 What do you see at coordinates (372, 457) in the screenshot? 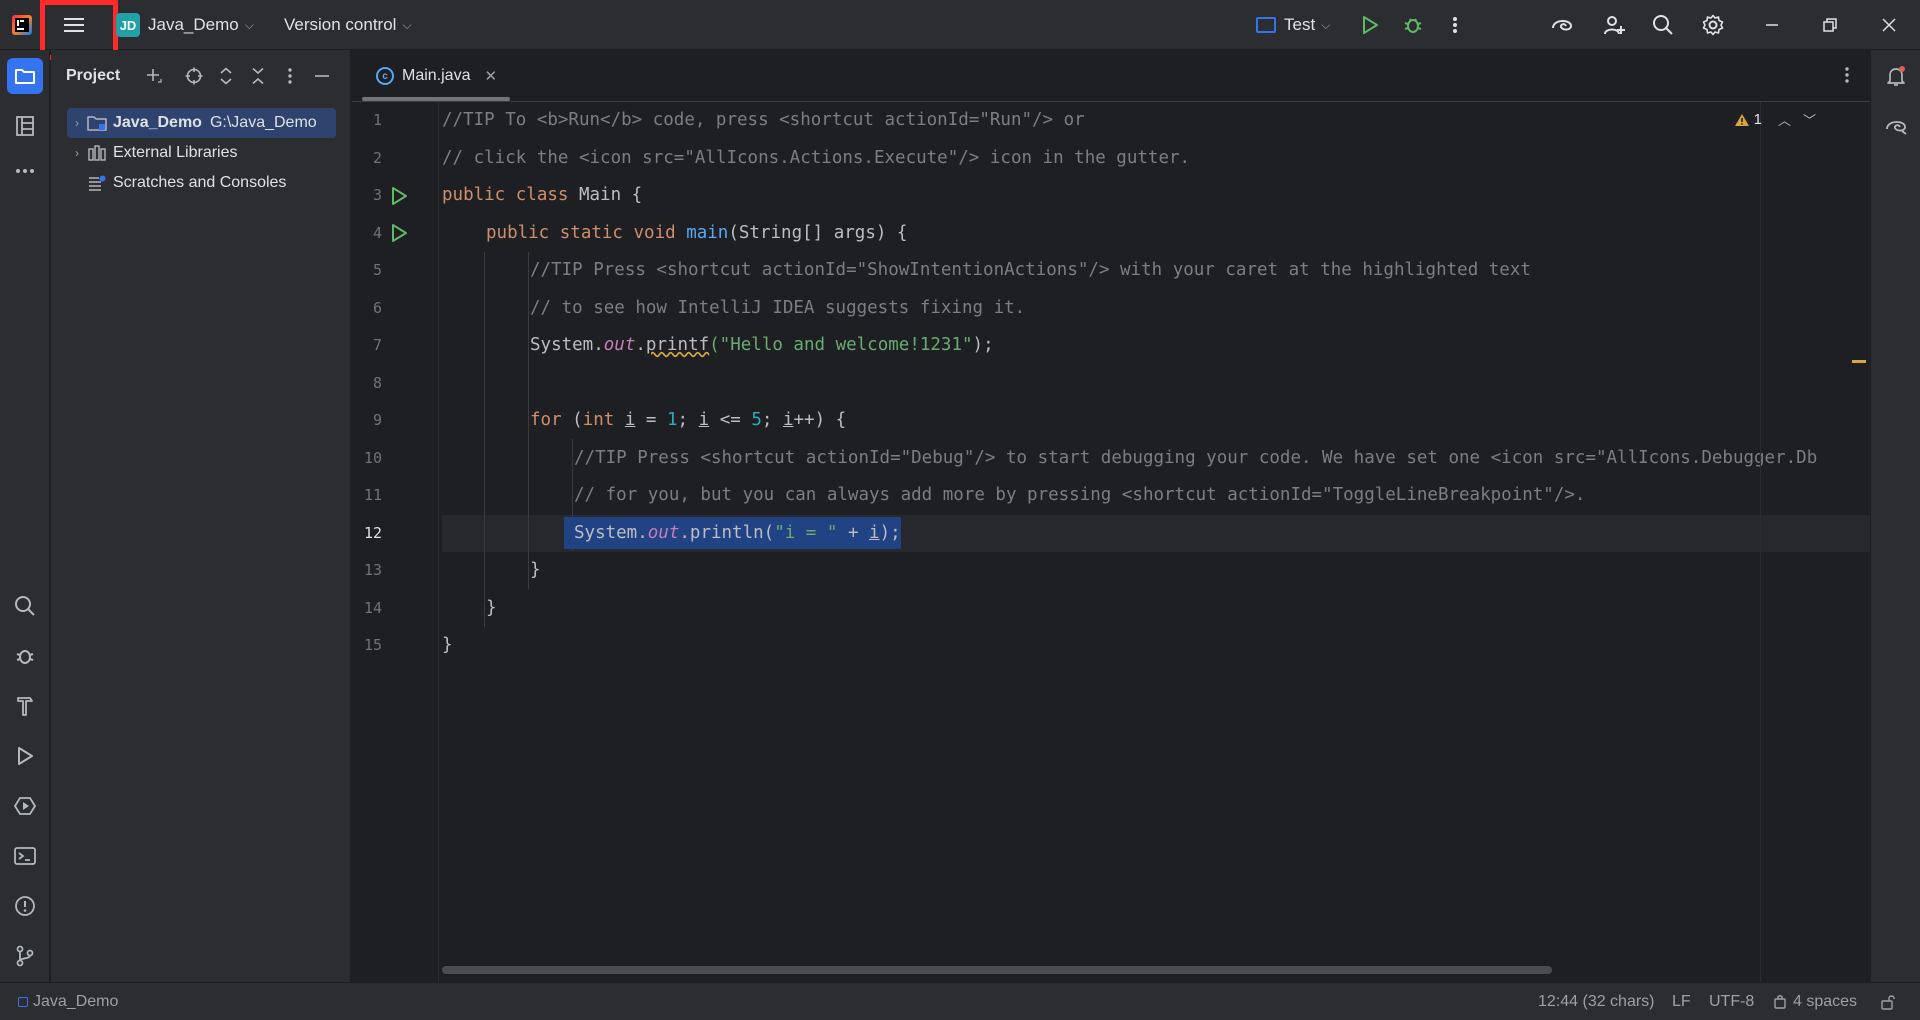
I see `line-number: 10` at bounding box center [372, 457].